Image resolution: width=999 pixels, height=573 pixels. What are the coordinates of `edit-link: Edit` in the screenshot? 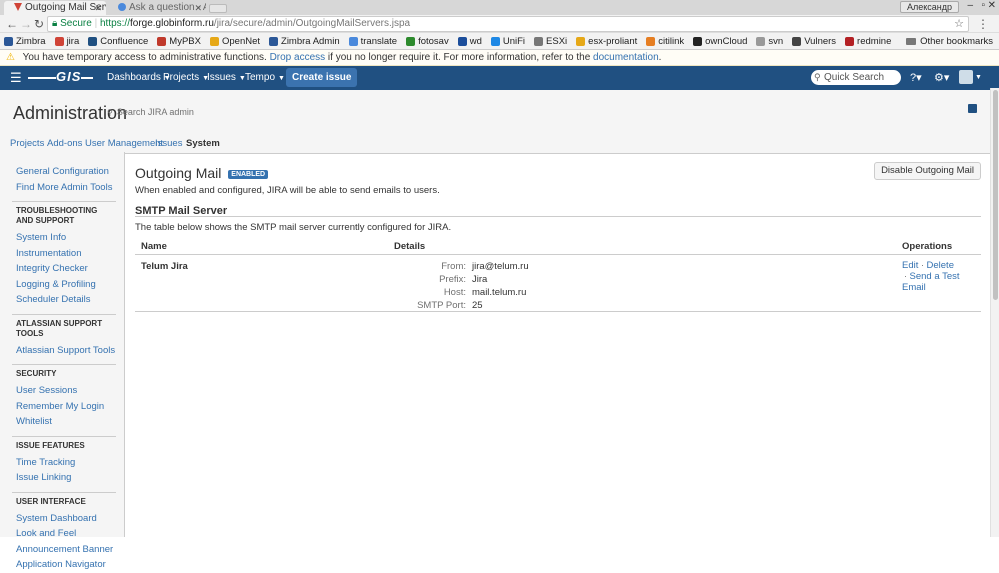 It's located at (910, 265).